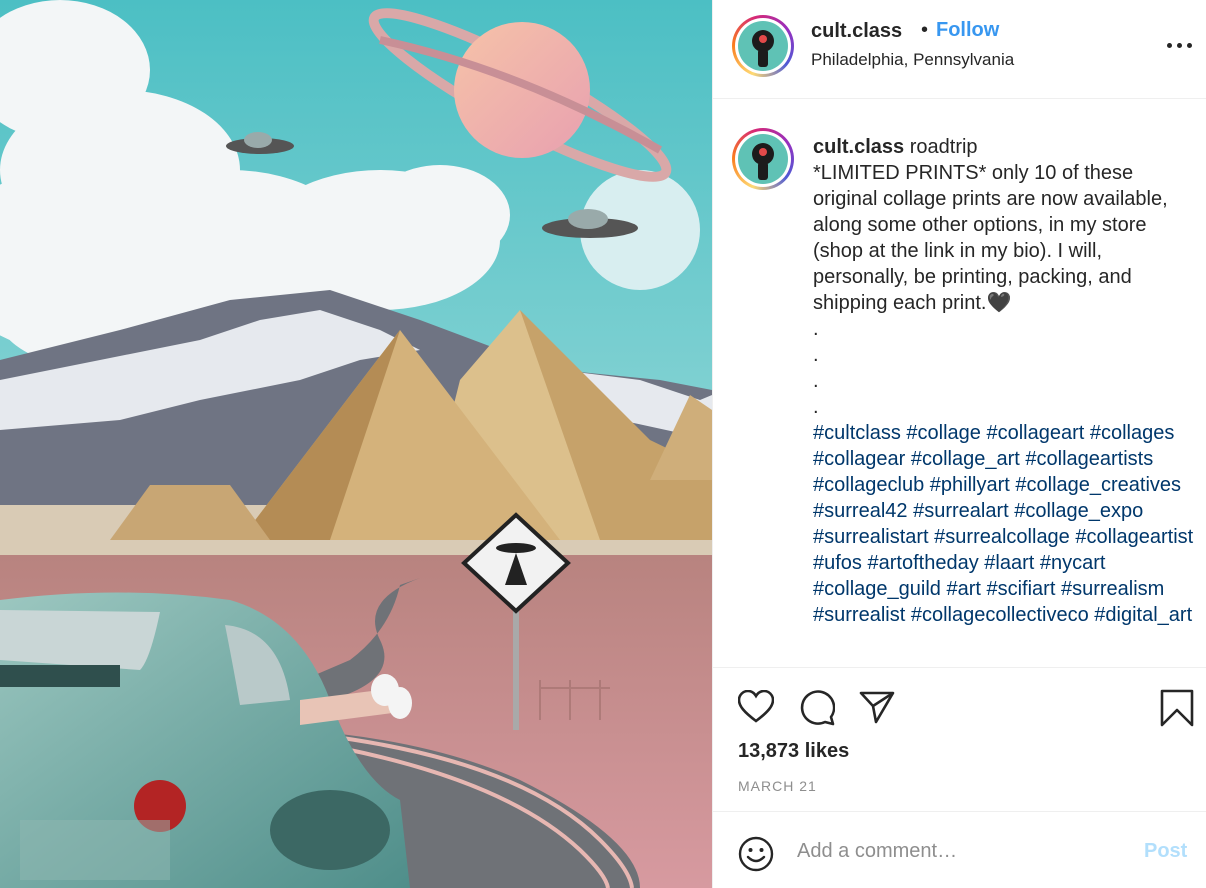  Describe the element at coordinates (756, 856) in the screenshot. I see `smiley-icon` at that location.